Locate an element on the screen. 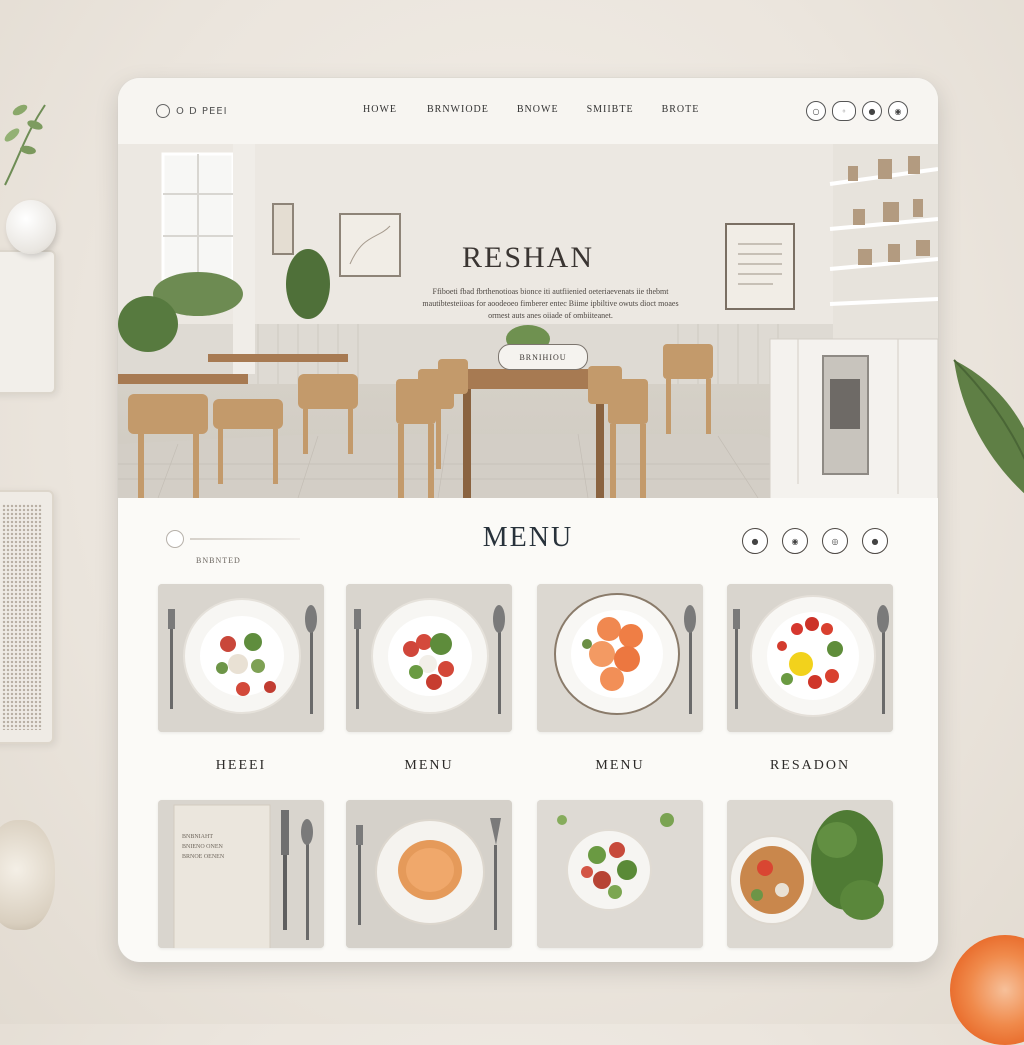 This screenshot has height=1045, width=1024. dish-salad-image is located at coordinates (241, 658).